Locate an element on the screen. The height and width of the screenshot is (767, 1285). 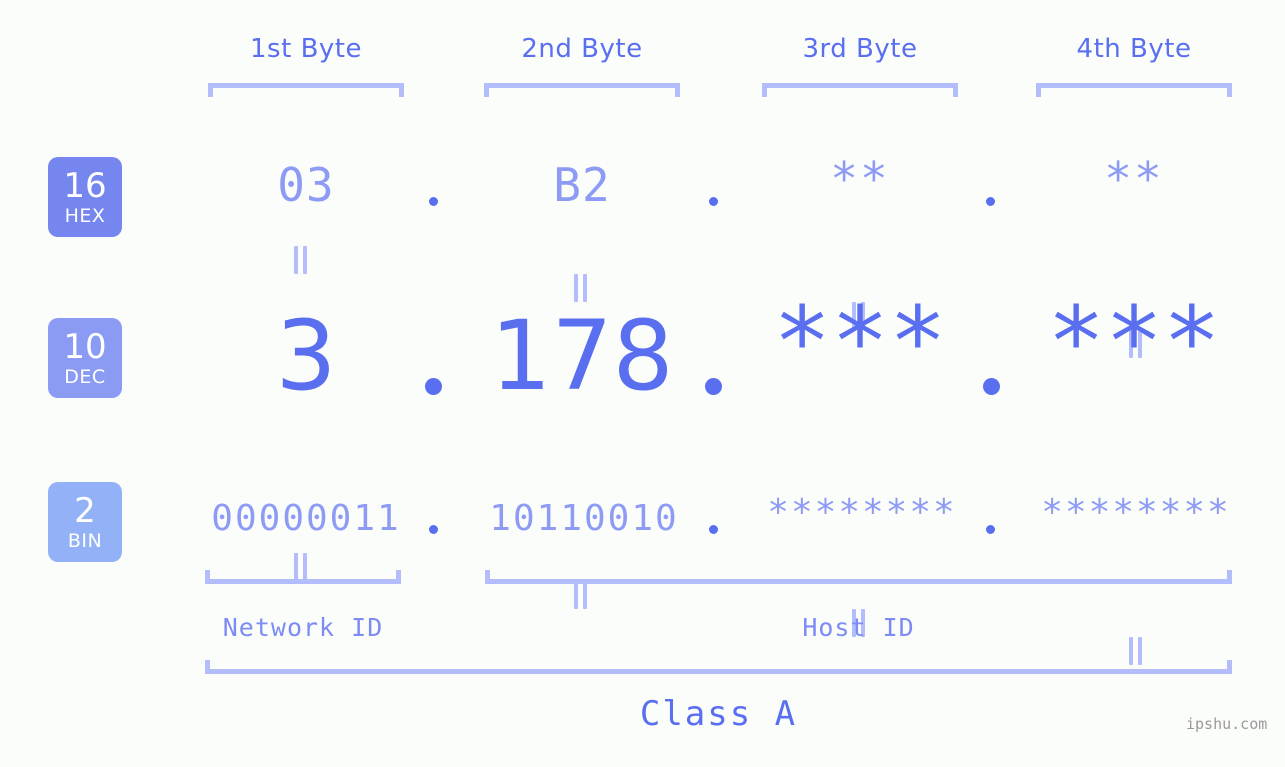
dec-byte-1-value: 3 is located at coordinates (306, 356).